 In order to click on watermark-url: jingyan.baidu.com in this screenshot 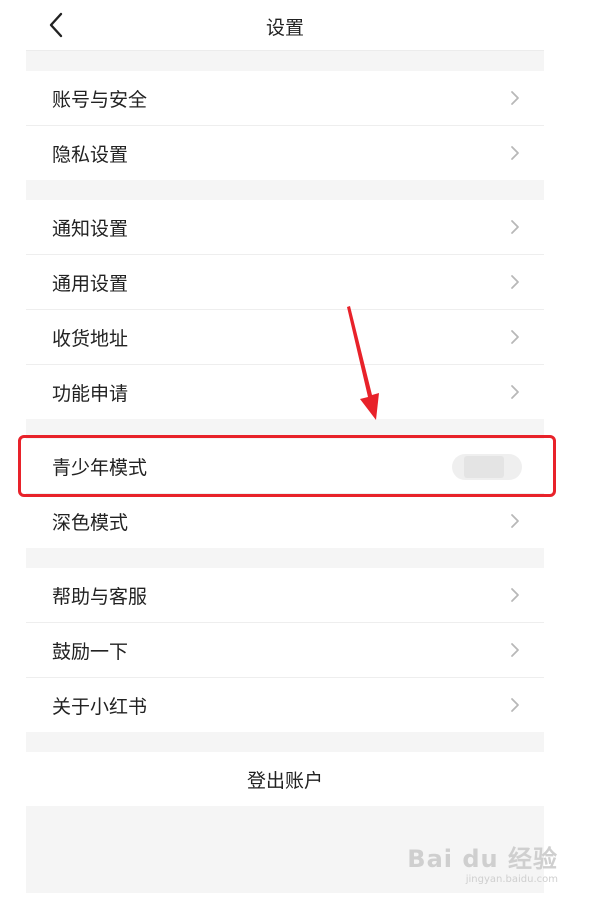, I will do `click(511, 879)`.